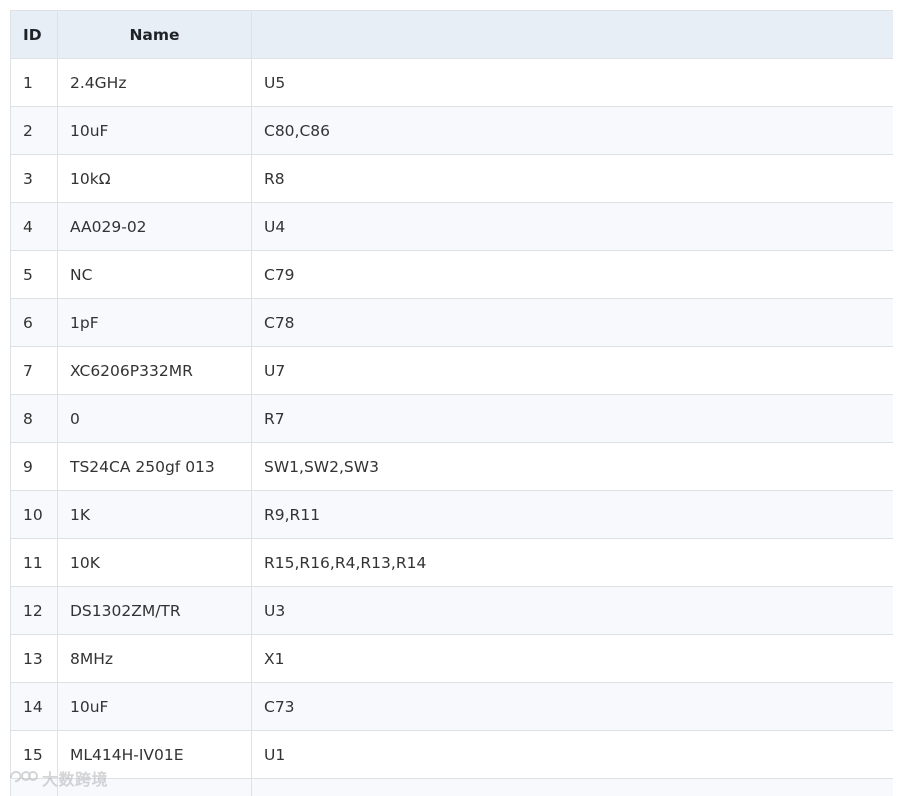 The width and height of the screenshot is (901, 796). I want to click on cell-id: 8, so click(34, 418).